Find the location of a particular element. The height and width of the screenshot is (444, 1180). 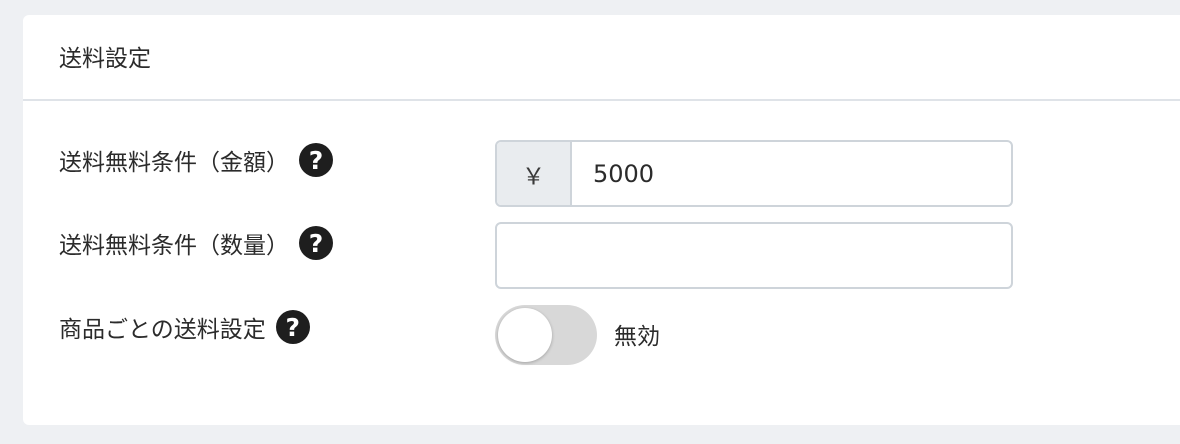

free-shipping-amount-label-group: 送料無料条件（金額） ? is located at coordinates (196, 160).